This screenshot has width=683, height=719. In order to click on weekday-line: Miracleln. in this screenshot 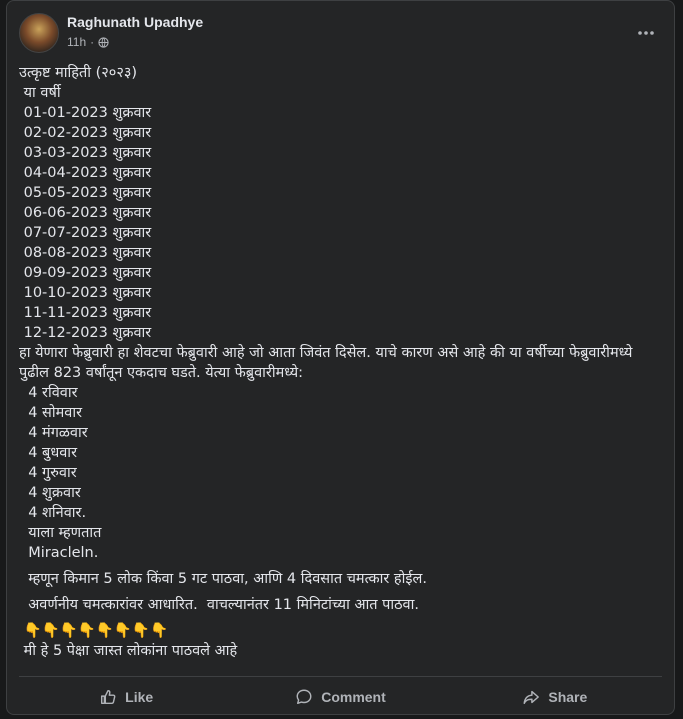, I will do `click(59, 553)`.